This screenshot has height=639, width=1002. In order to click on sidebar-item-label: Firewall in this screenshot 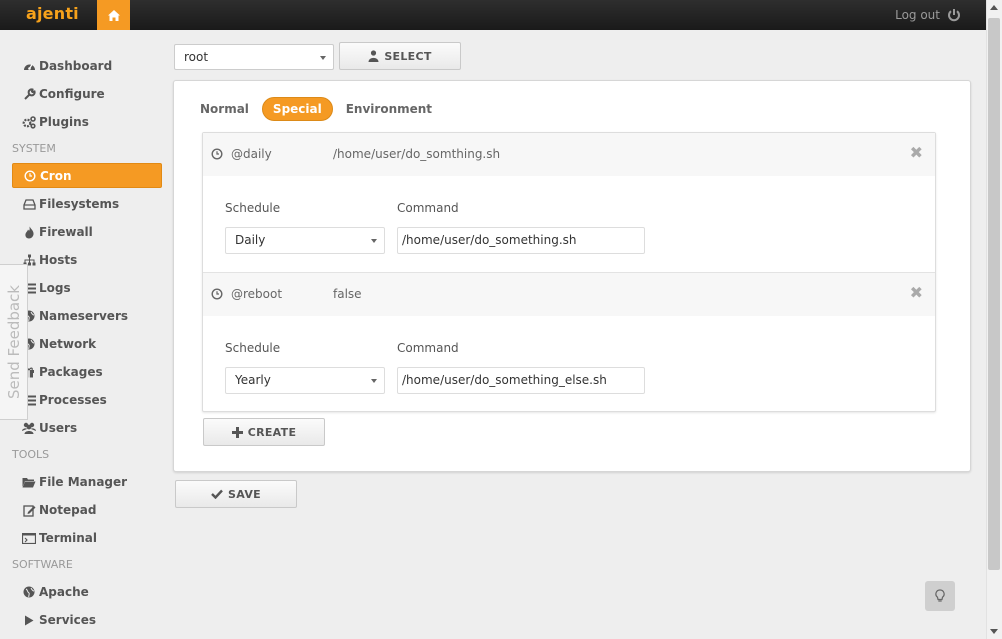, I will do `click(66, 232)`.